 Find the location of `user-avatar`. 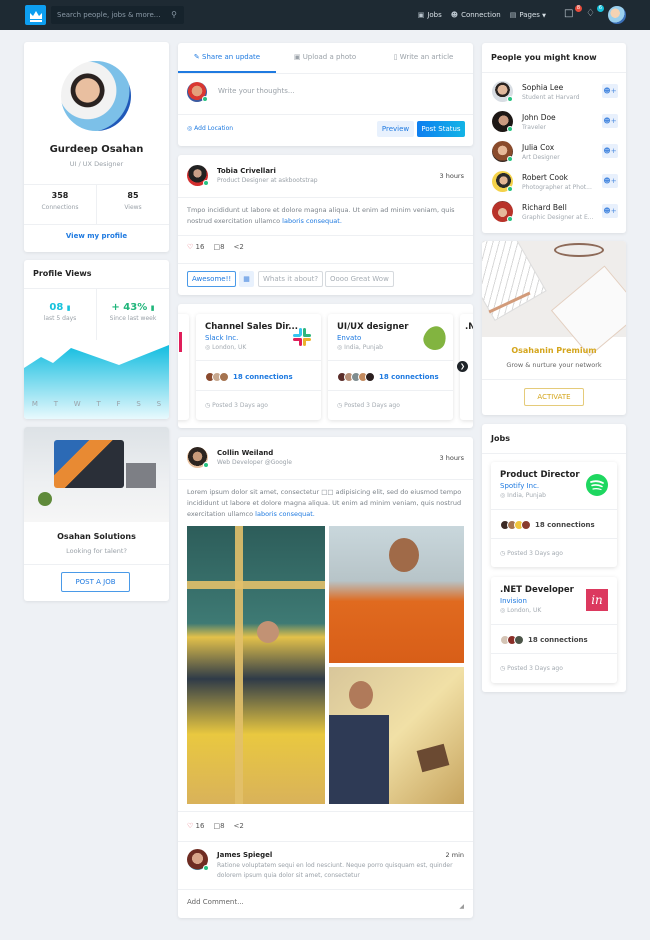

user-avatar is located at coordinates (617, 15).